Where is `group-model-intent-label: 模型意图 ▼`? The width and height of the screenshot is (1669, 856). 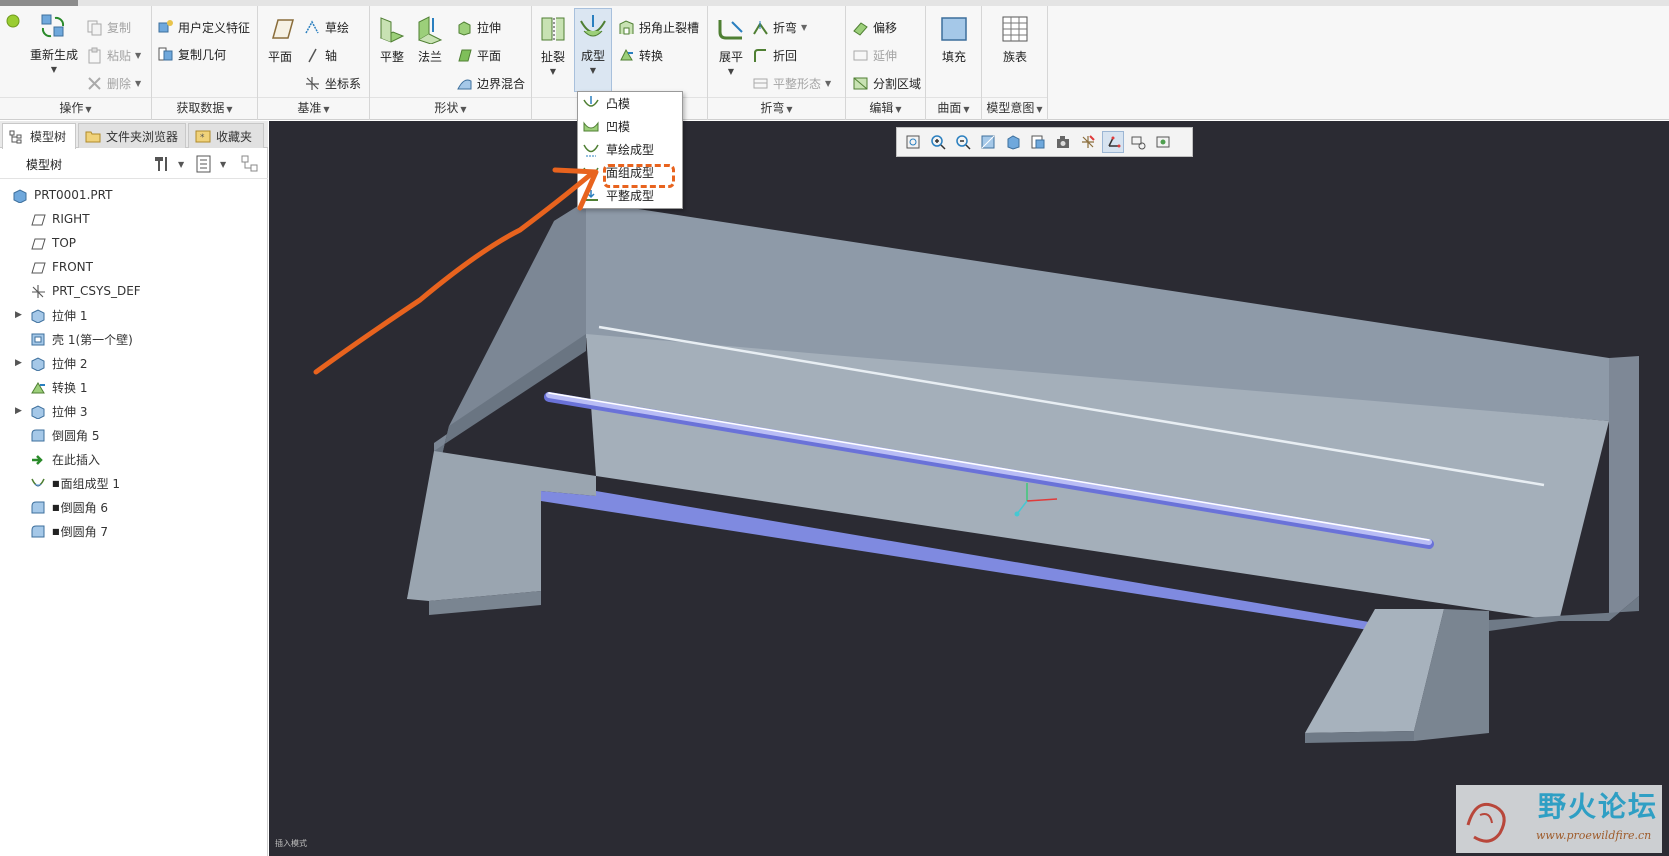 group-model-intent-label: 模型意图 ▼ is located at coordinates (1014, 107).